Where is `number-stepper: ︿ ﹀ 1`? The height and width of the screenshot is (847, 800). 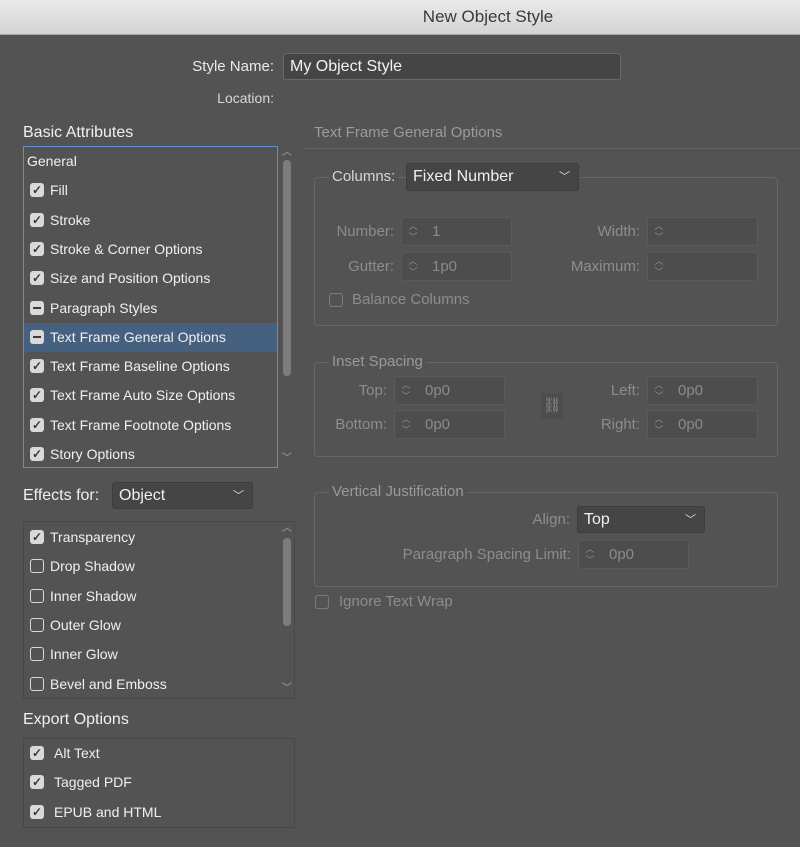 number-stepper: ︿ ﹀ 1 is located at coordinates (456, 231).